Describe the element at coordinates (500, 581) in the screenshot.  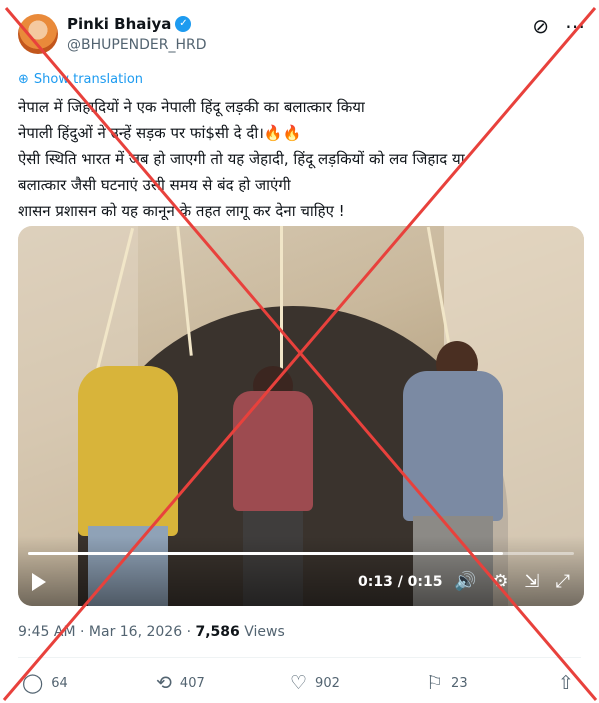
I see `settings-gear-icon: ⚙` at that location.